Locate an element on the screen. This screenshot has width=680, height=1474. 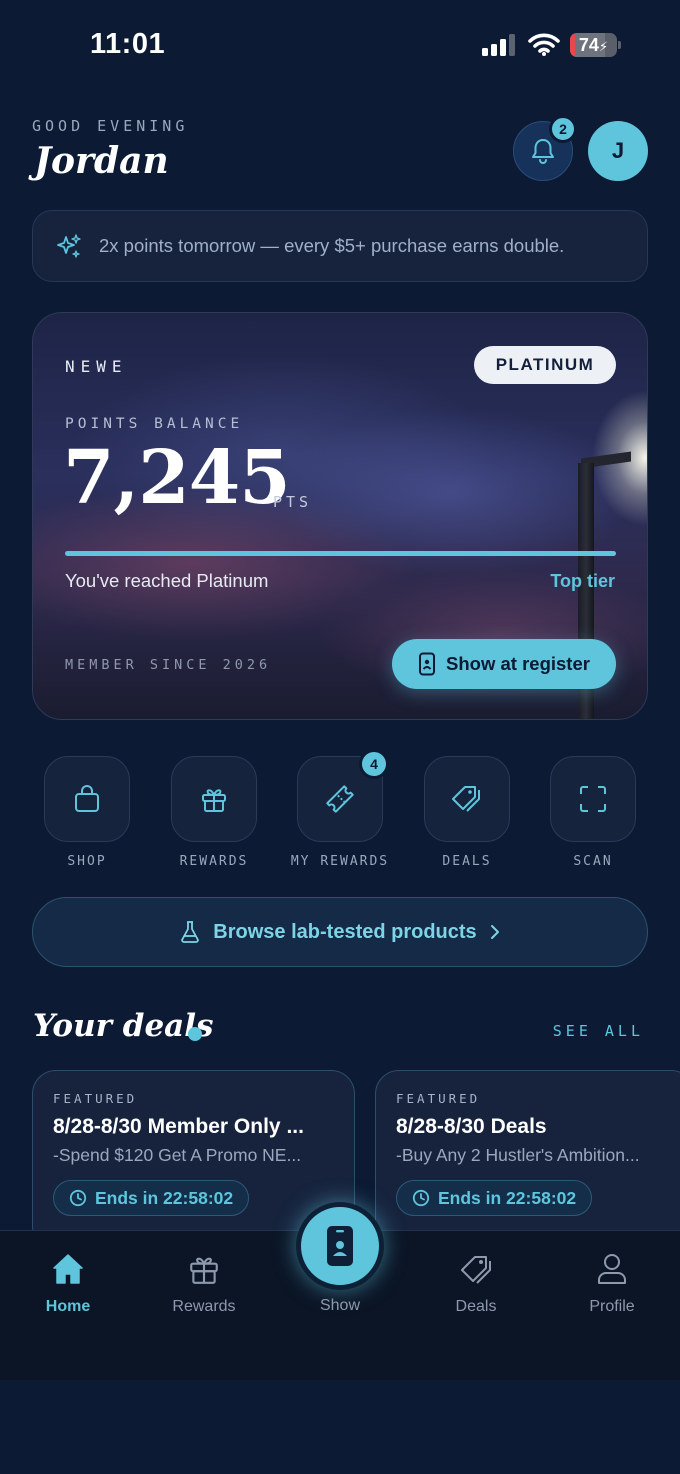
browse-label: Browse lab-tested products is located at coordinates (345, 931).